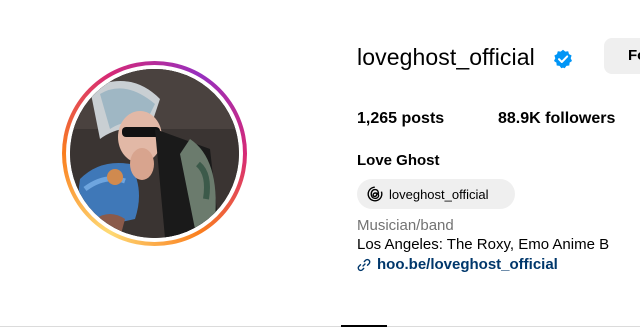  I want to click on followers-label: followers, so click(580, 118).